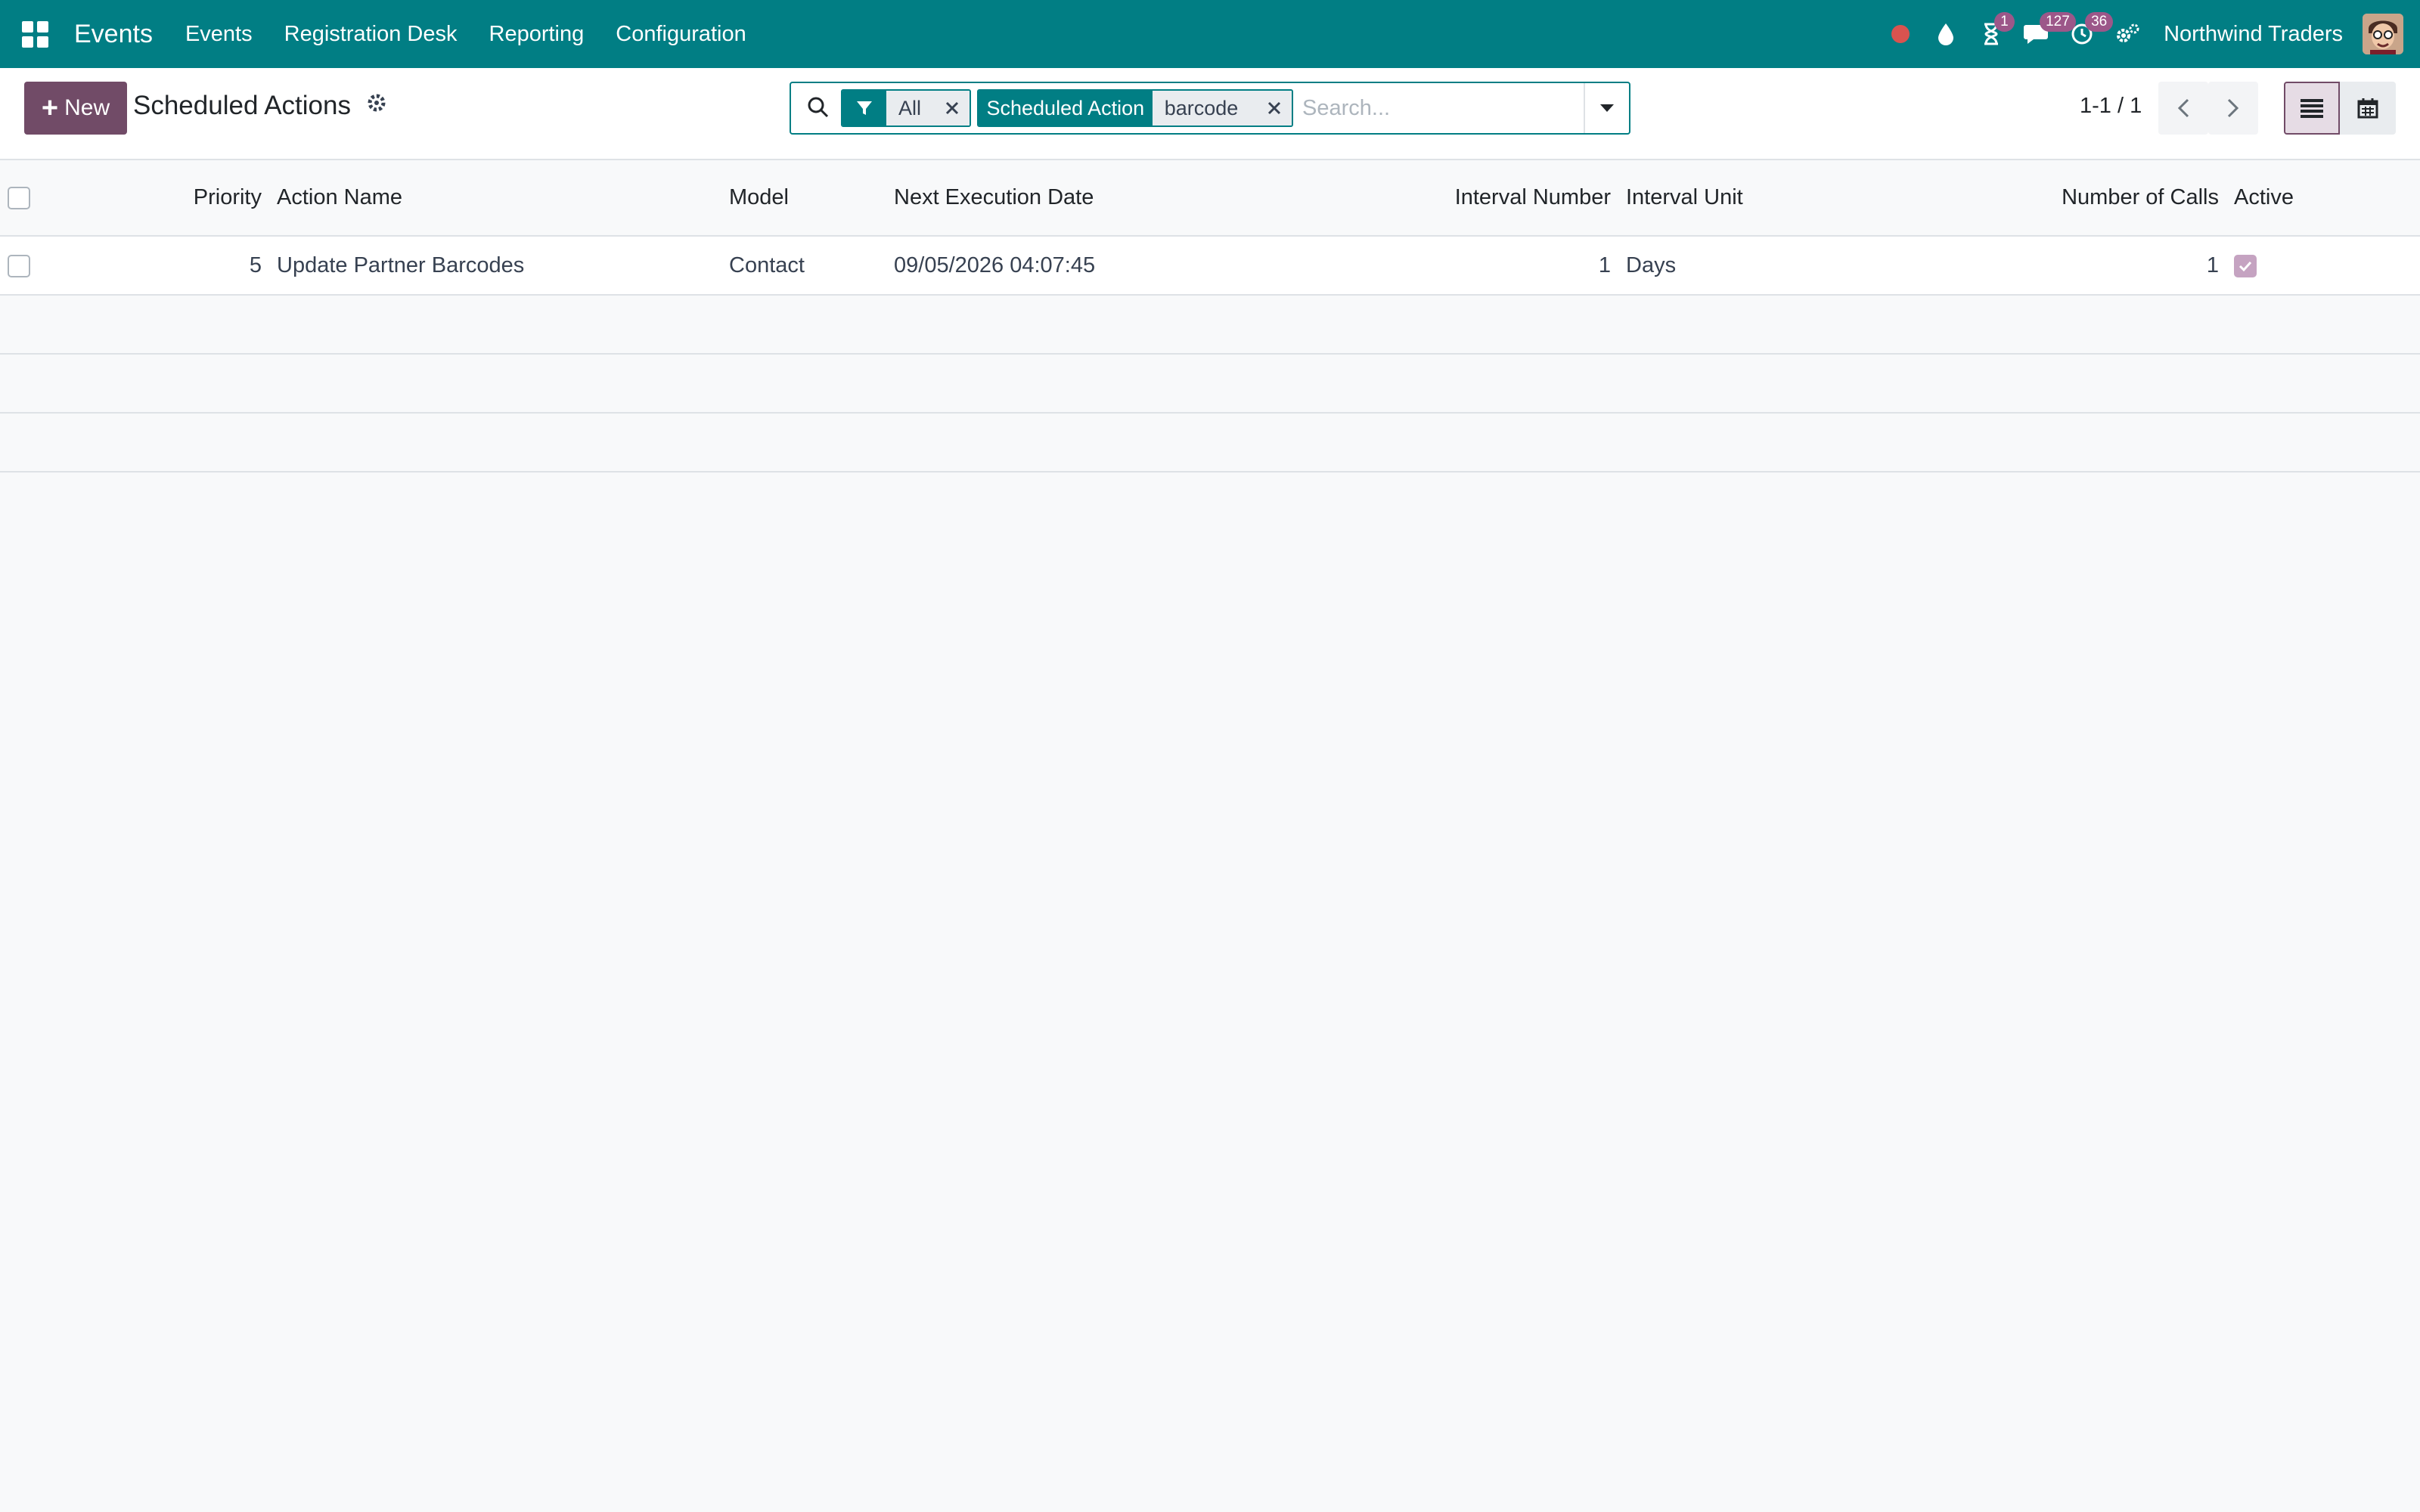  Describe the element at coordinates (2111, 106) in the screenshot. I see `pager-value: 1-1 / 1` at that location.